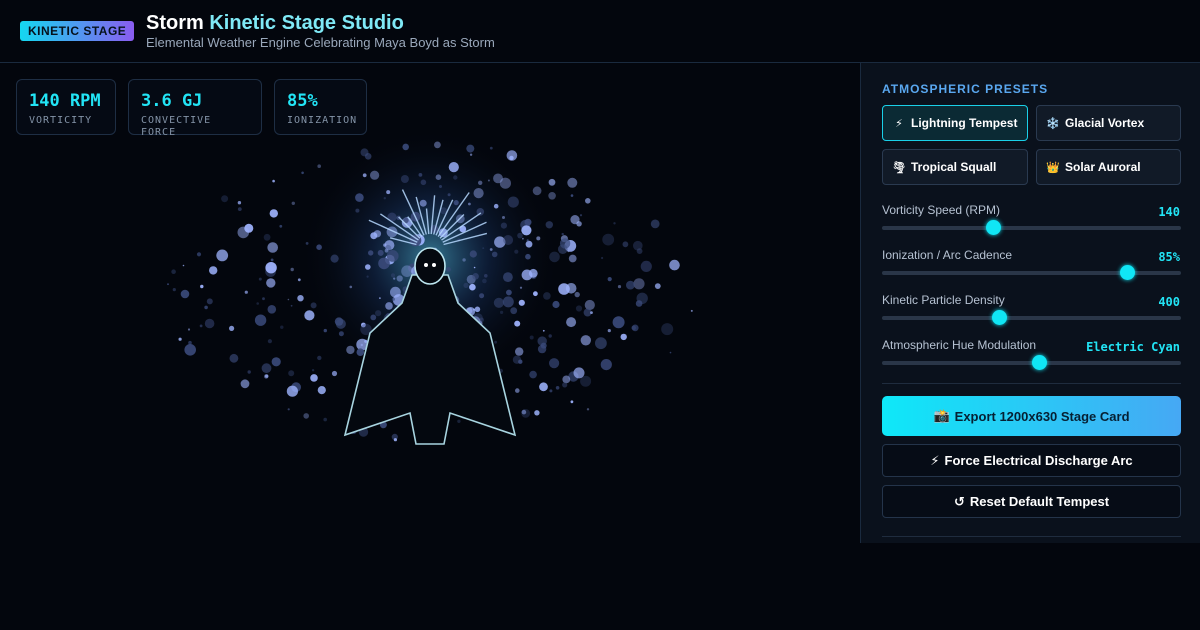 The image size is (1200, 630). Describe the element at coordinates (1169, 212) in the screenshot. I see `slider-vorticity-value: 140` at that location.